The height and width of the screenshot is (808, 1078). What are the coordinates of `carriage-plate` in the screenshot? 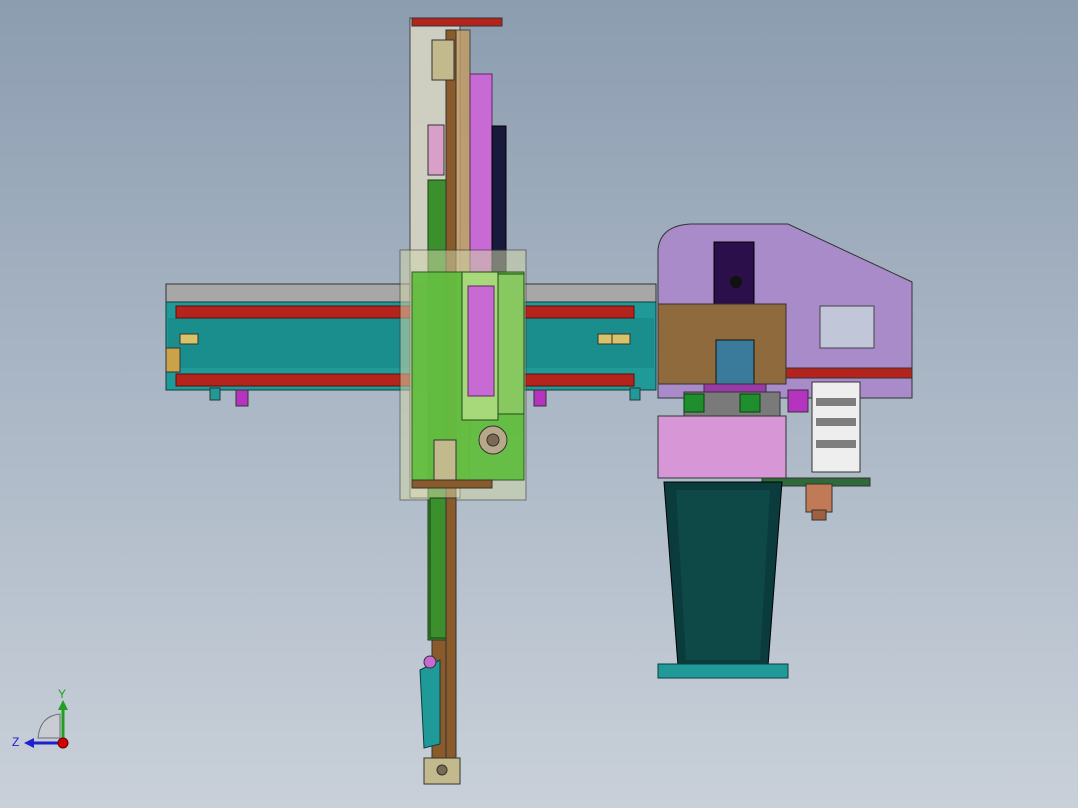 It's located at (463, 375).